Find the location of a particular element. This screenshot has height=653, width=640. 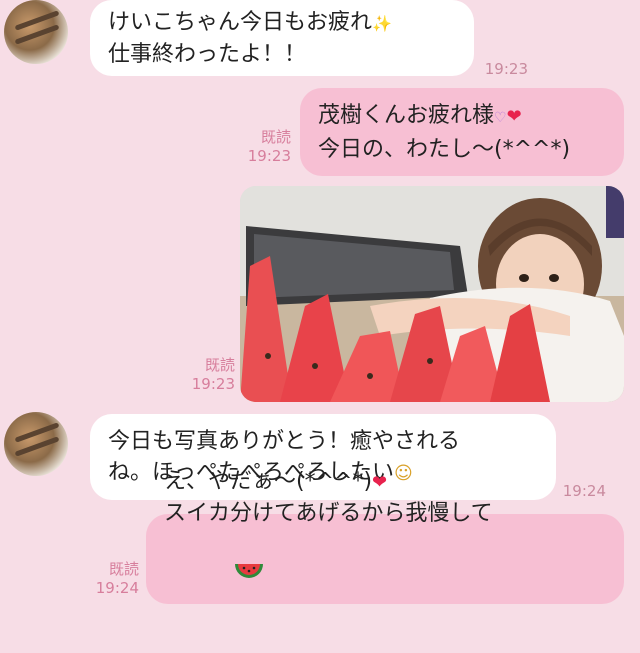

message-line: え、やだぁ～(*^^*)❤ is located at coordinates (385, 482).